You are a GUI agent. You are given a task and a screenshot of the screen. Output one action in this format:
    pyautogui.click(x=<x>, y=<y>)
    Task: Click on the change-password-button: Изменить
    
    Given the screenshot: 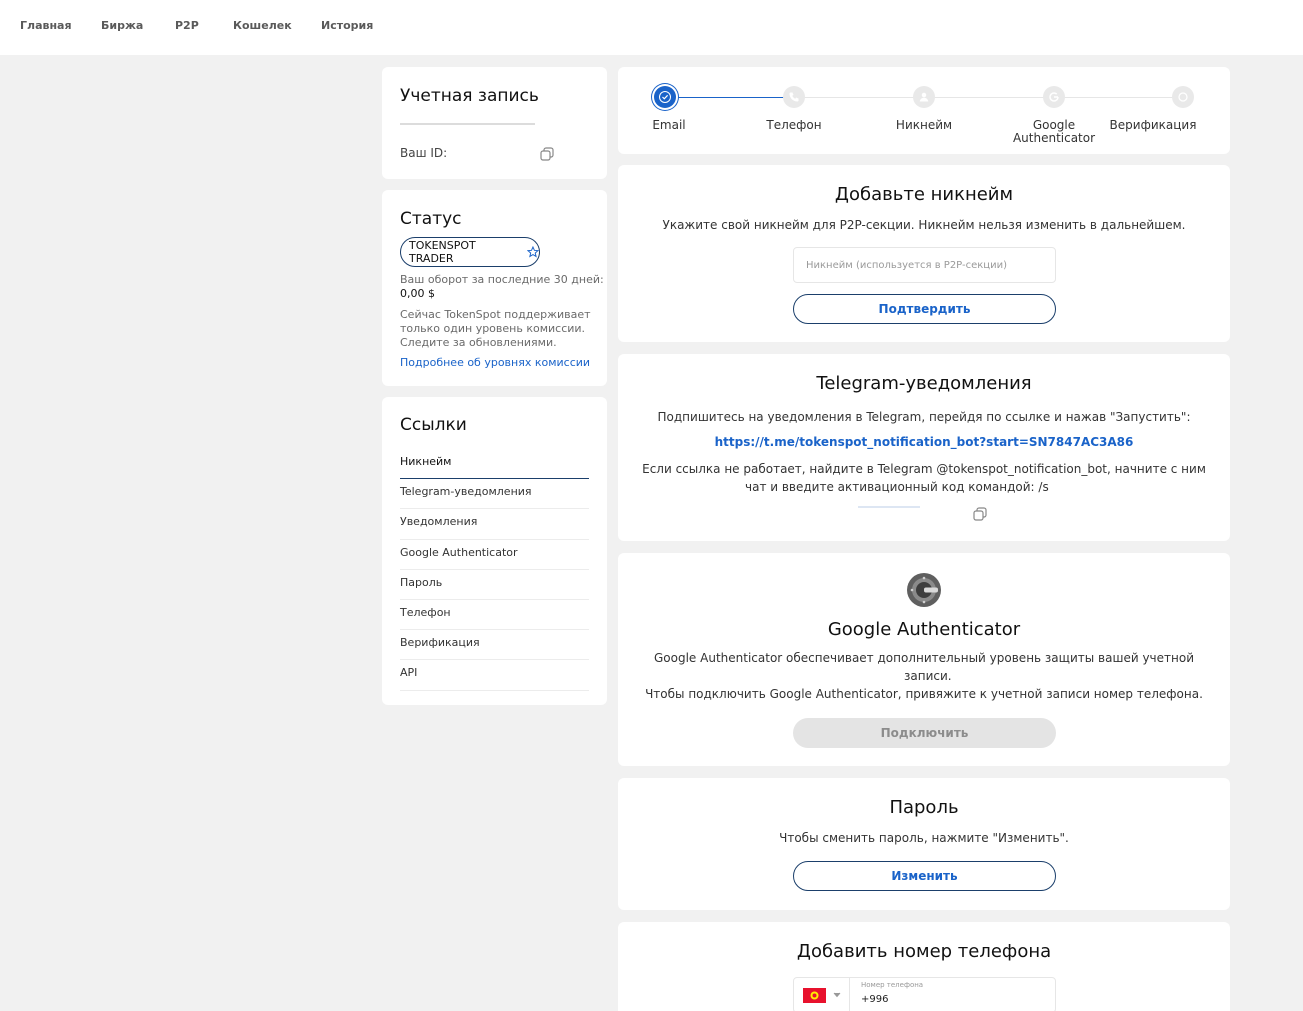 What is the action you would take?
    pyautogui.click(x=924, y=876)
    